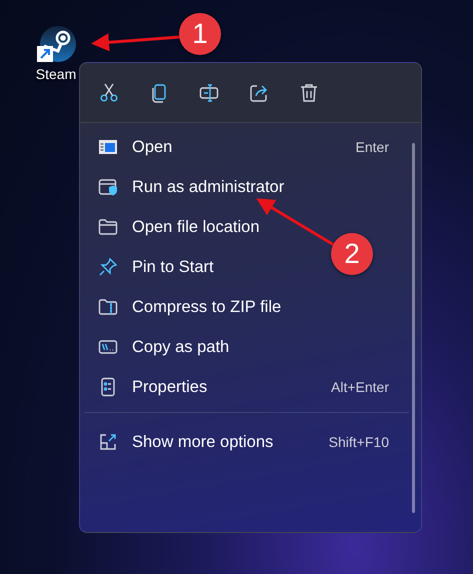 The height and width of the screenshot is (574, 473). What do you see at coordinates (56, 74) in the screenshot?
I see `icon-label: Steam` at bounding box center [56, 74].